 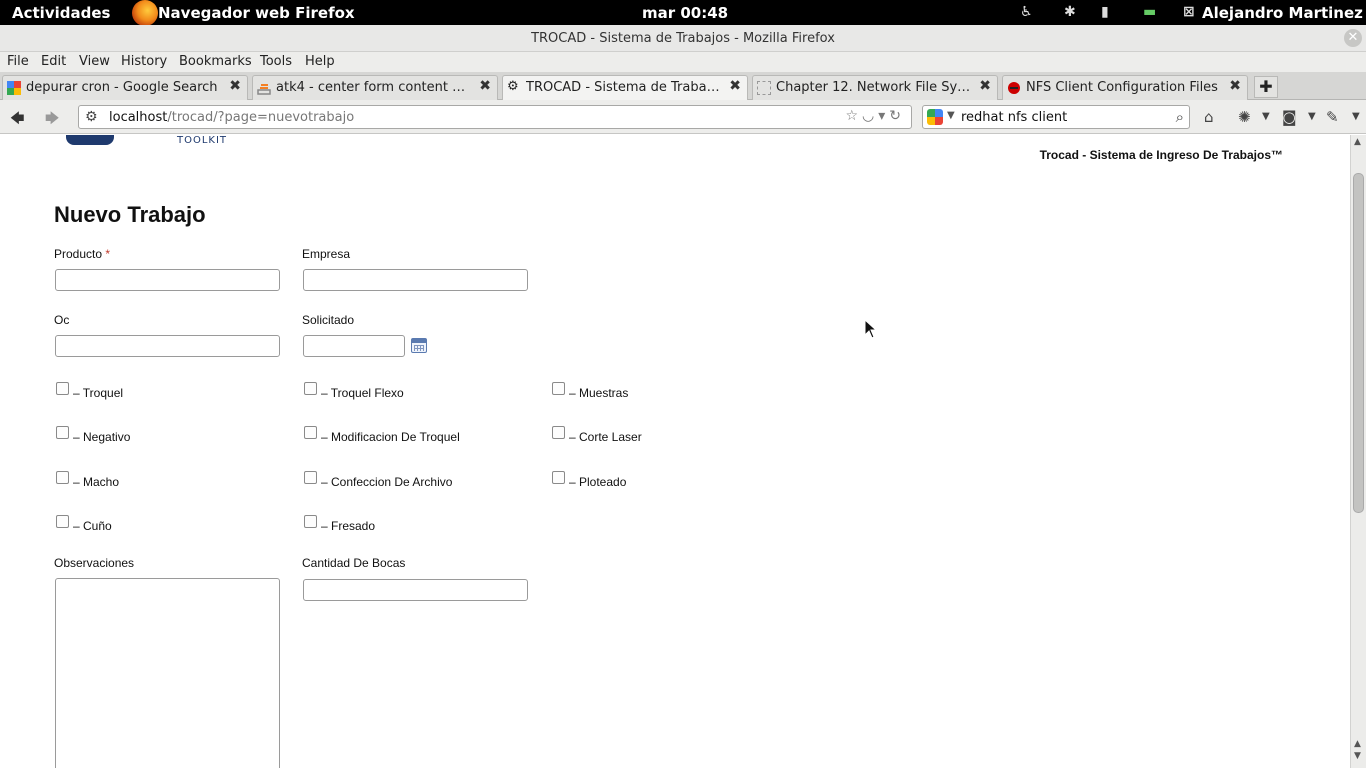 What do you see at coordinates (1180, 117) in the screenshot?
I see `search-icon: ⌕` at bounding box center [1180, 117].